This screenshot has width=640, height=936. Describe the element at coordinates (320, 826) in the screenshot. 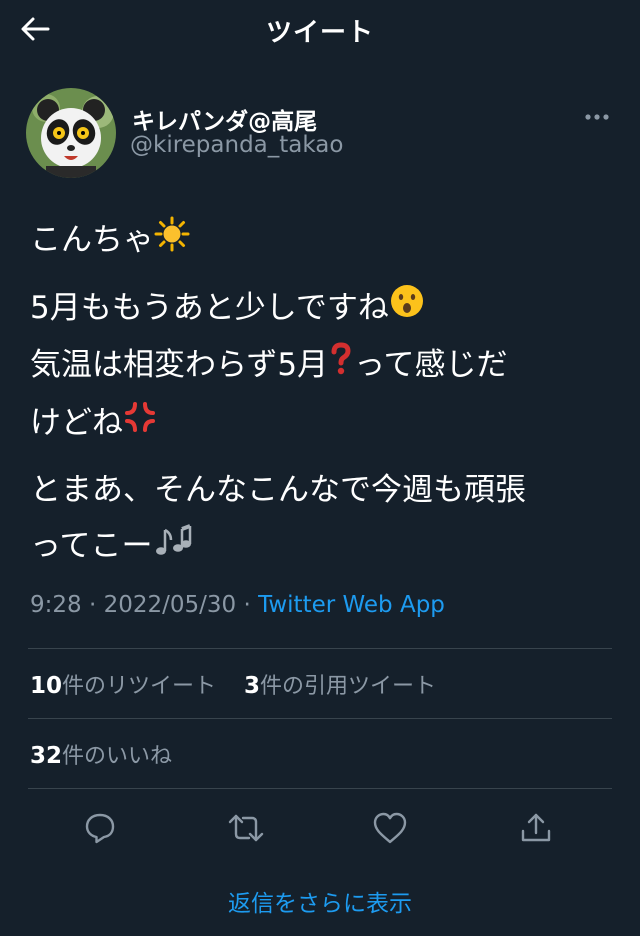

I see `action-bar` at that location.